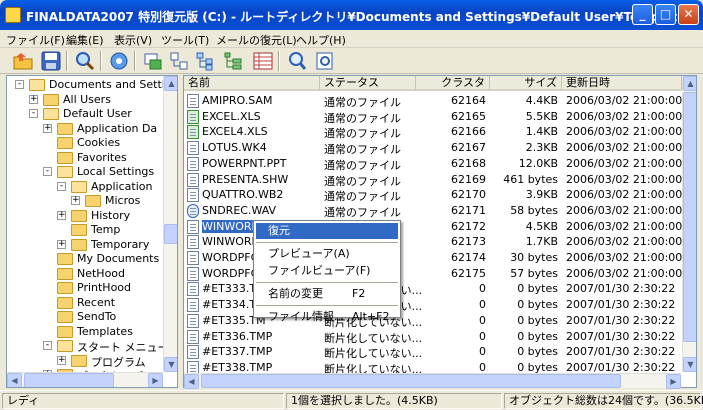  I want to click on open-folder-icon, so click(23, 61).